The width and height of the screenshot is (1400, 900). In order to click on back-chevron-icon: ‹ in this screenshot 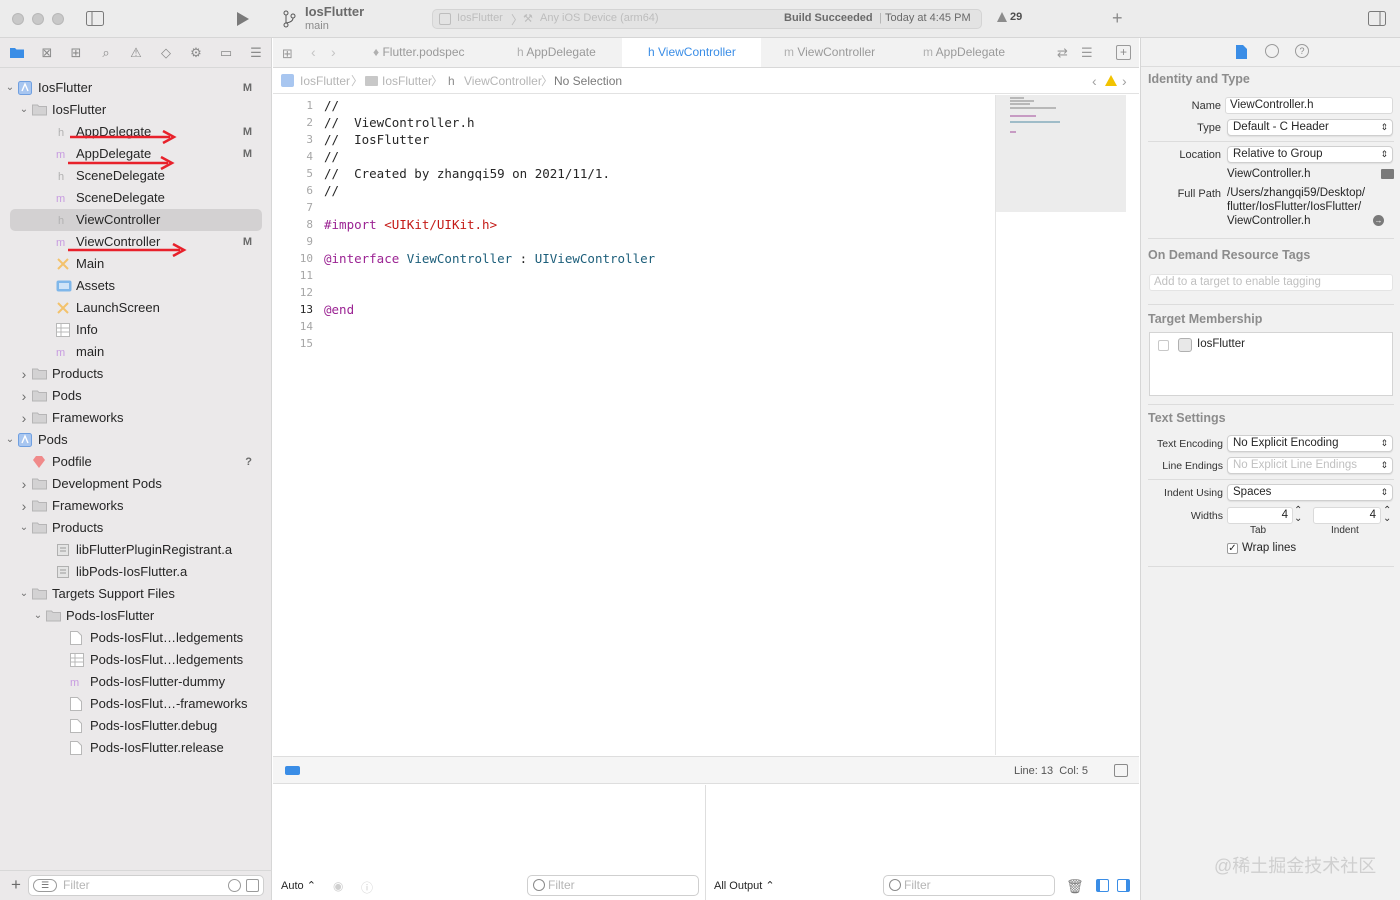, I will do `click(313, 52)`.